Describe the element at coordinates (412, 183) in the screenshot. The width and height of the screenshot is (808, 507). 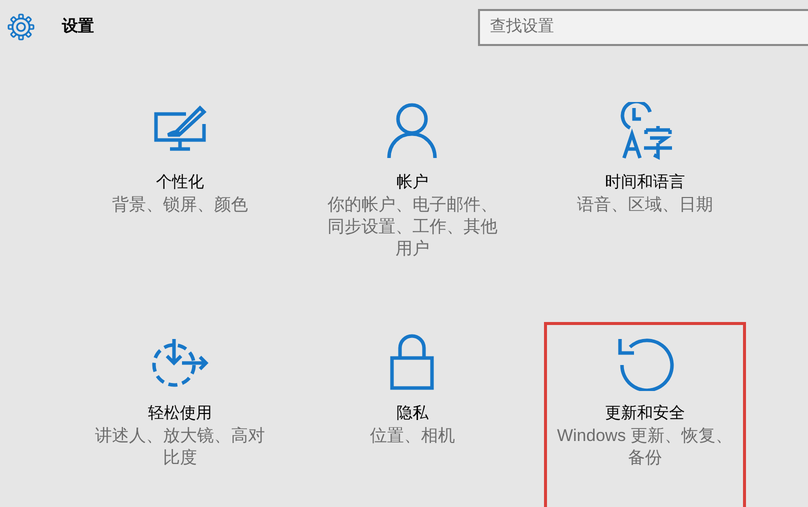
I see `tile-title: 帐户` at that location.